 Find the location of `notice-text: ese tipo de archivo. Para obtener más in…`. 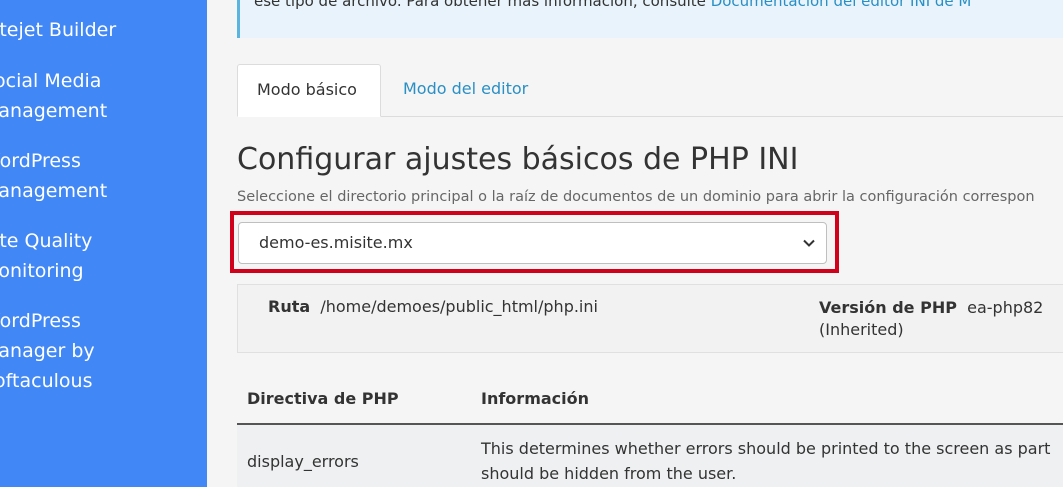

notice-text: ese tipo de archivo. Para obtener más in… is located at coordinates (612, 5).